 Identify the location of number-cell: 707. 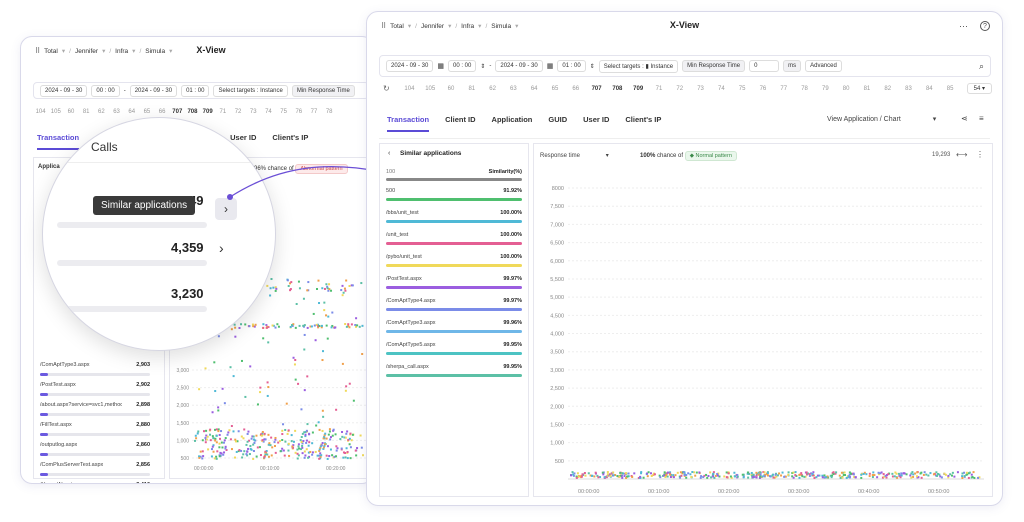
(596, 89).